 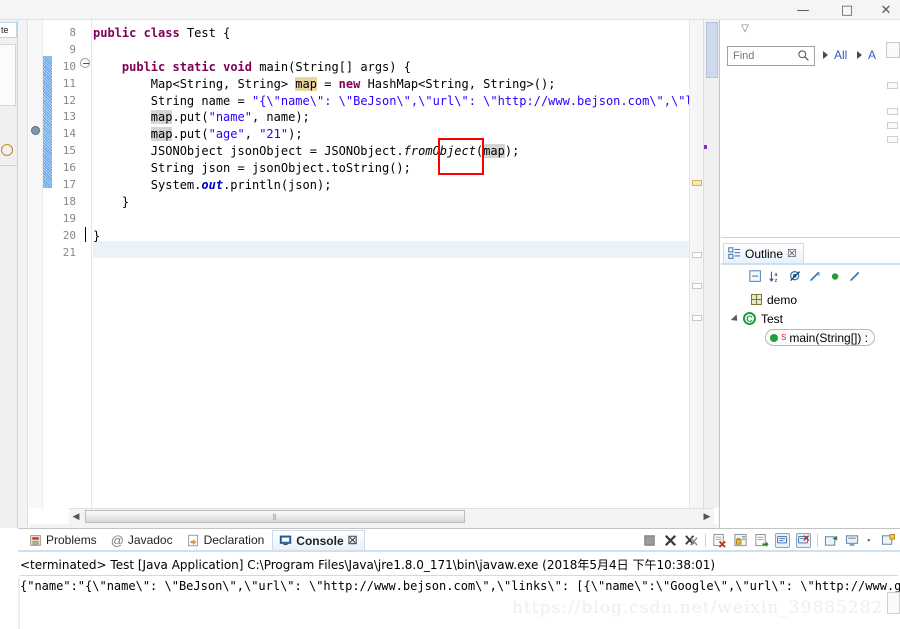 What do you see at coordinates (7, 150) in the screenshot?
I see `left-sliver-circle-icon` at bounding box center [7, 150].